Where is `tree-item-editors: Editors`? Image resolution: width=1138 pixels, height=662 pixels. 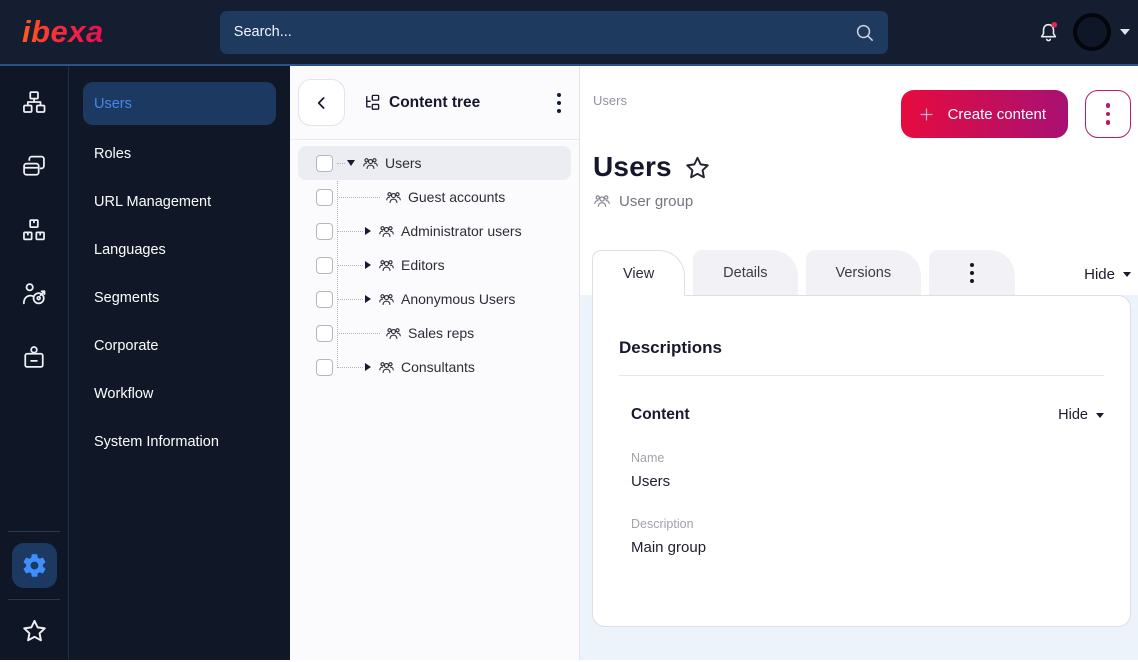
tree-item-editors: Editors is located at coordinates (434, 265).